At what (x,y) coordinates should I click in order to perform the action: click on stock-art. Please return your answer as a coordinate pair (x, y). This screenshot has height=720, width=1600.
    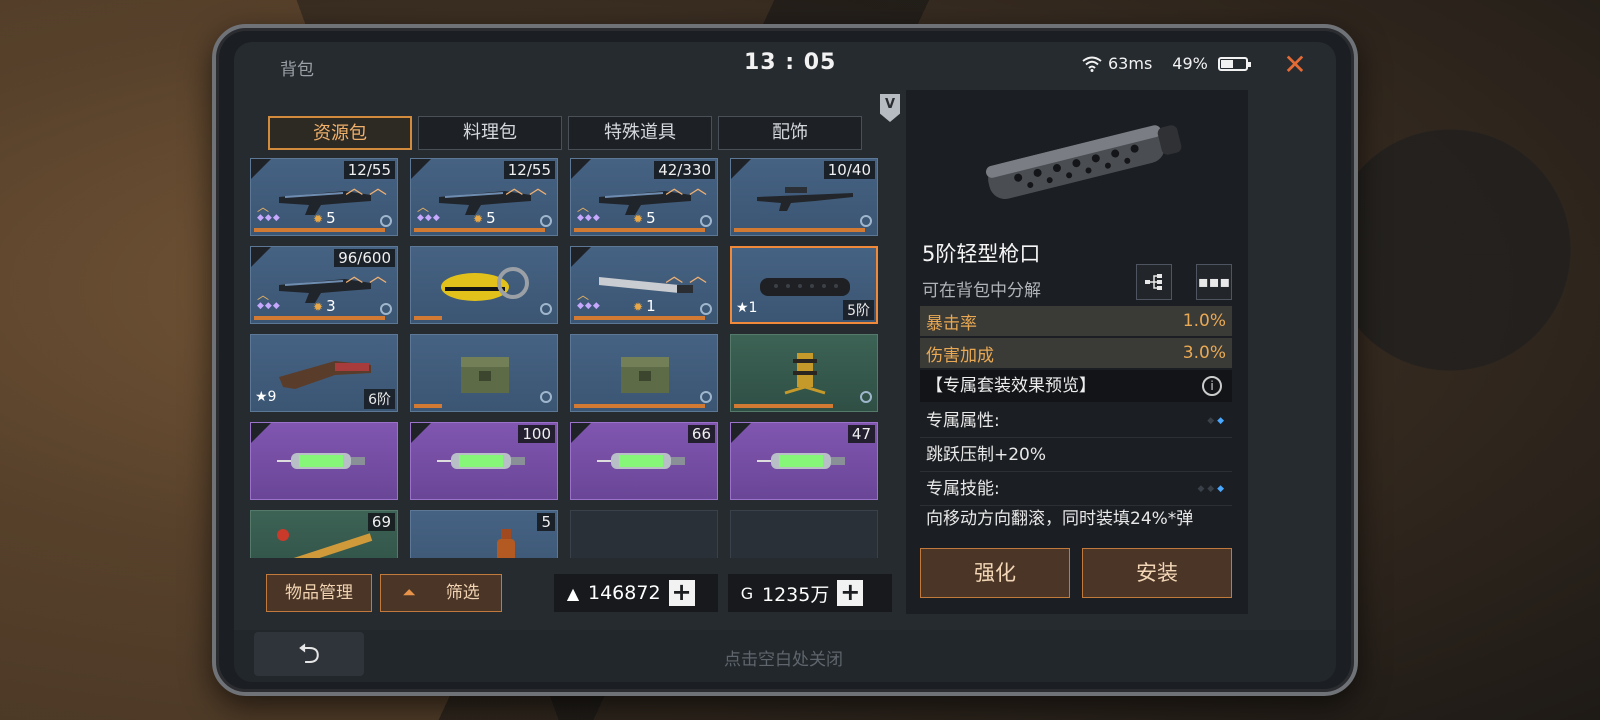
    Looking at the image, I should click on (325, 373).